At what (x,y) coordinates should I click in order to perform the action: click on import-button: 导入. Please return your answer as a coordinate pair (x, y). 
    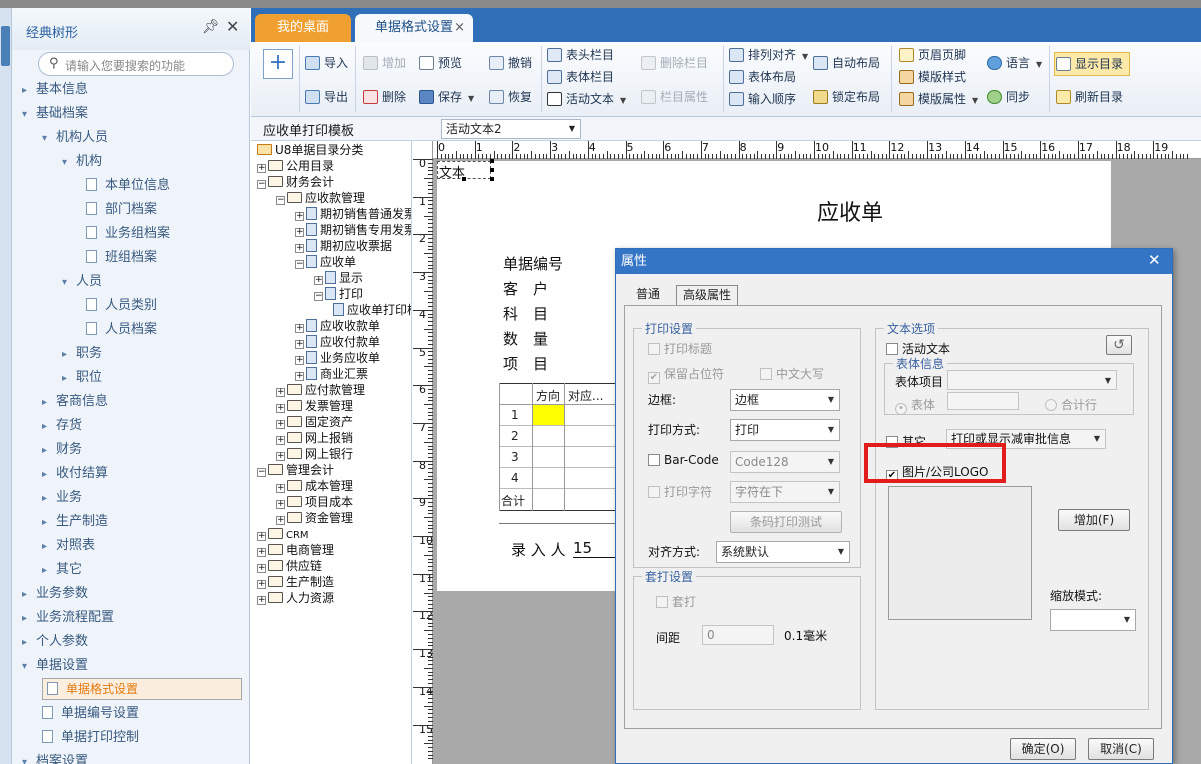
    Looking at the image, I should click on (326, 63).